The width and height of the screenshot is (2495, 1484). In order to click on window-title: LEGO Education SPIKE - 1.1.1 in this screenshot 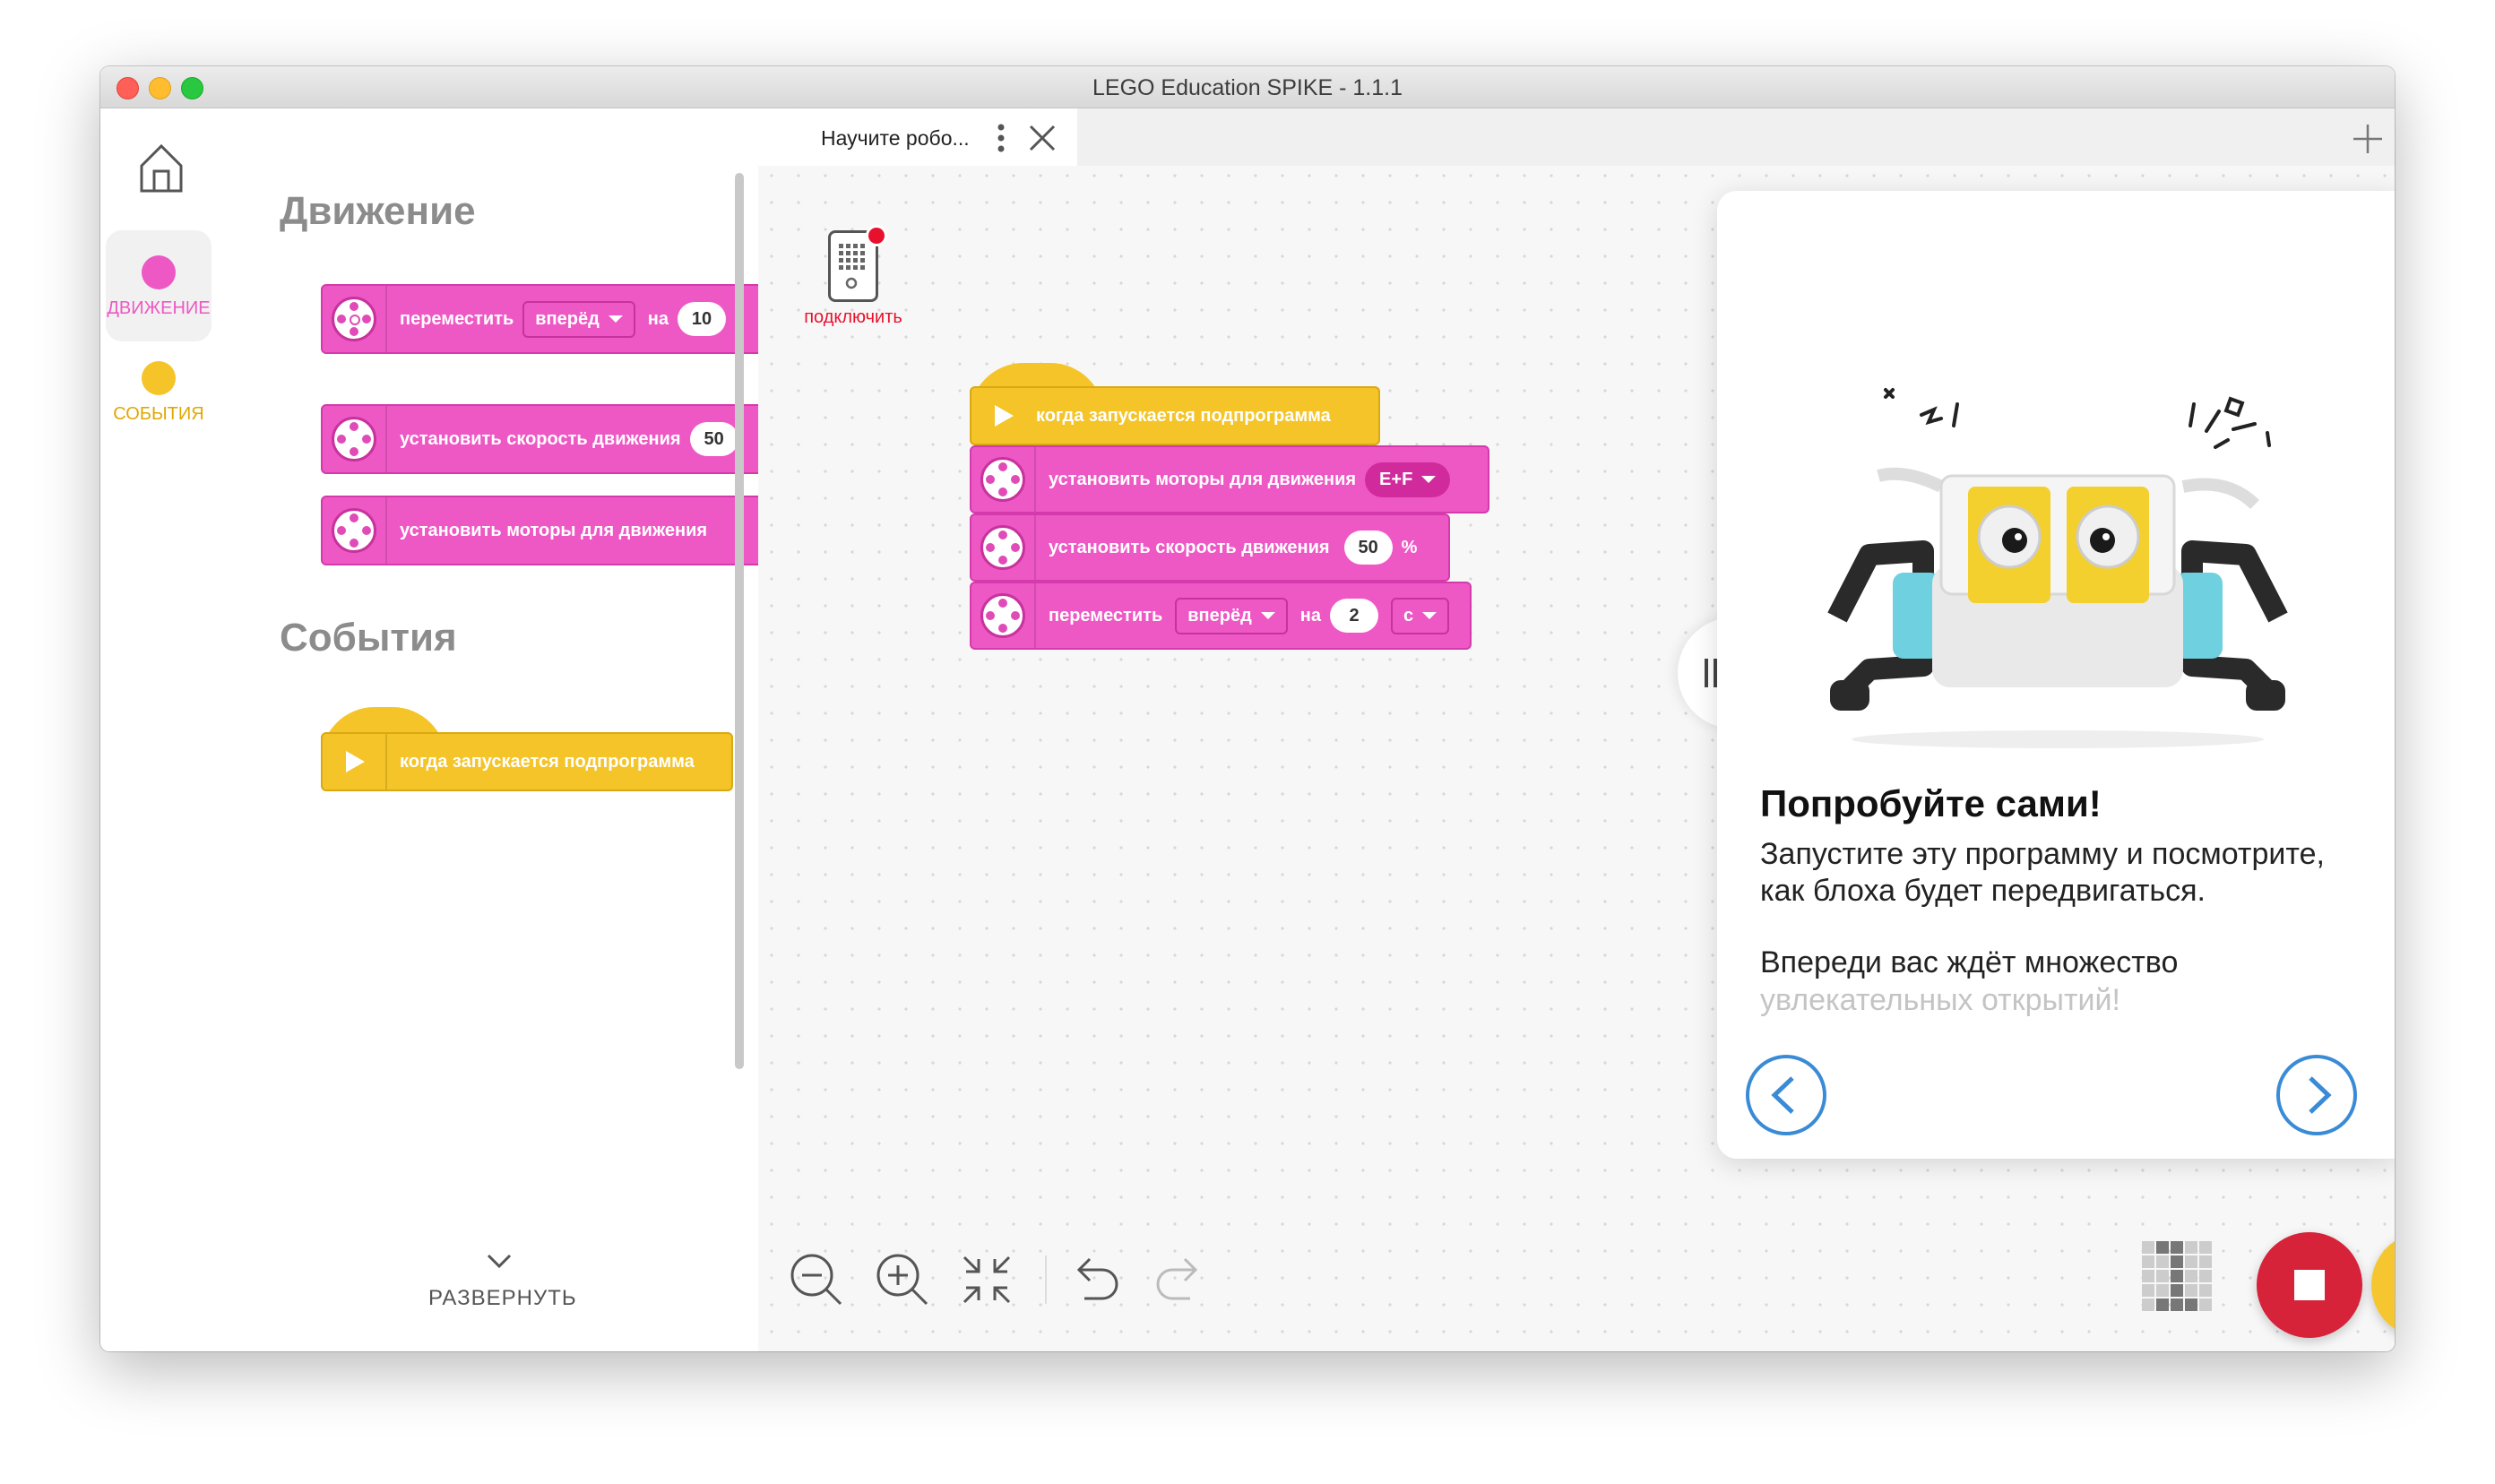, I will do `click(1248, 87)`.